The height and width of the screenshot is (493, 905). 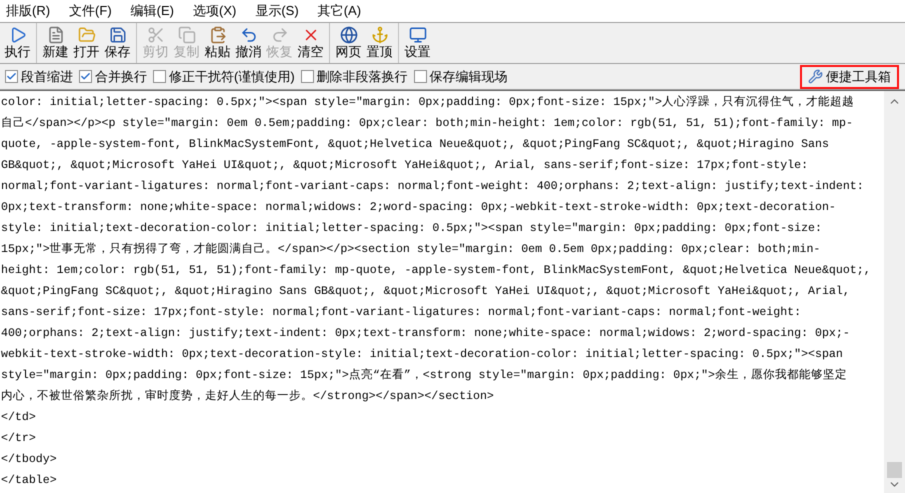 What do you see at coordinates (18, 418) in the screenshot?
I see `code-line: </td>` at bounding box center [18, 418].